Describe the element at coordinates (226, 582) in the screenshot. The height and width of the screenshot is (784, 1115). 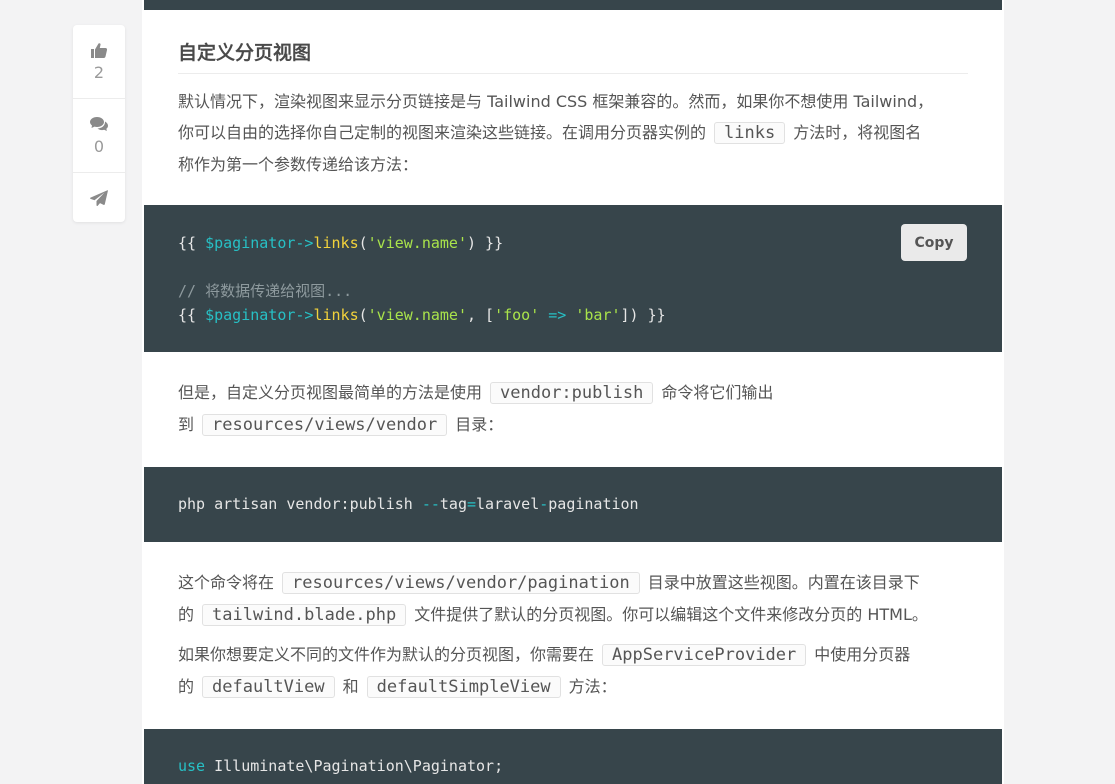
I see `paragraph-text: 这个命令将在` at that location.